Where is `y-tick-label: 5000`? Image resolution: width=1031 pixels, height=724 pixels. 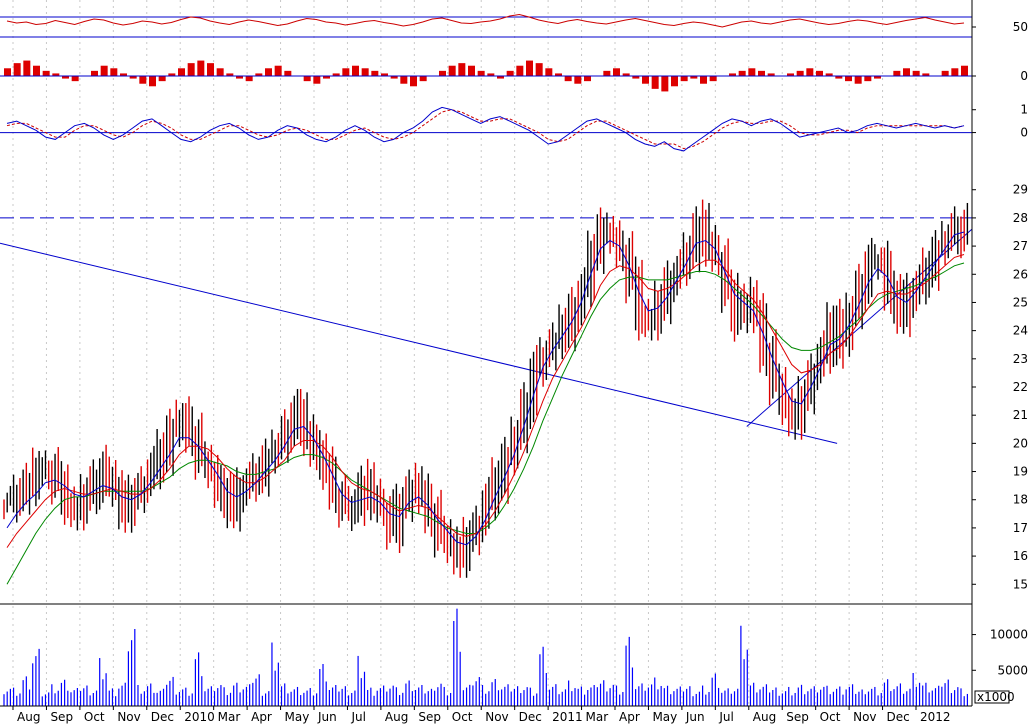
y-tick-label: 5000 is located at coordinates (1012, 670).